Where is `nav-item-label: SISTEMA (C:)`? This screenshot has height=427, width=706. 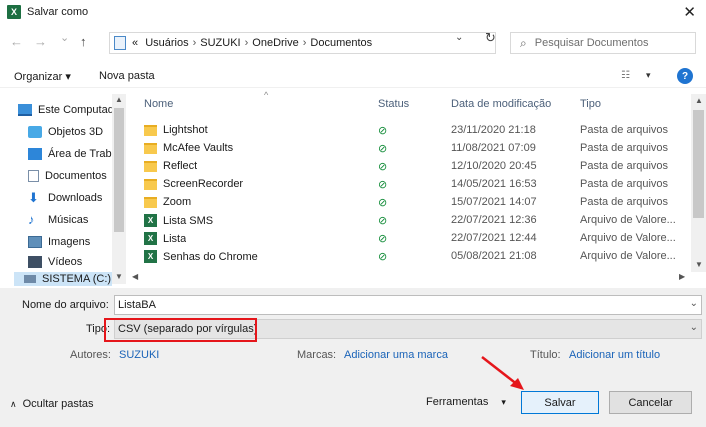
nav-item-label: SISTEMA (C:) is located at coordinates (77, 279).